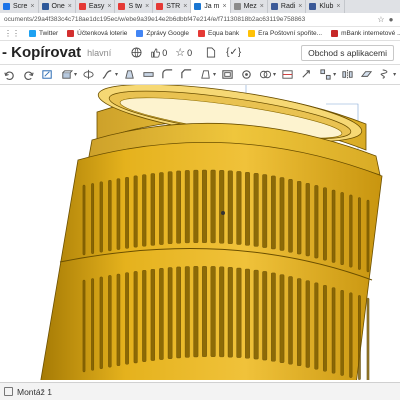 This screenshot has height=400, width=400. What do you see at coordinates (28, 392) in the screenshot?
I see `assembly-tab: Montáž 1` at bounding box center [28, 392].